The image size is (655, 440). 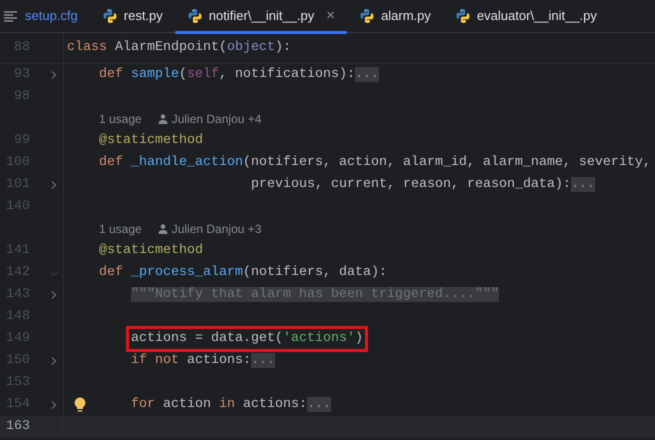 What do you see at coordinates (525, 16) in the screenshot?
I see `file-tab: evaluator\__init__.py` at bounding box center [525, 16].